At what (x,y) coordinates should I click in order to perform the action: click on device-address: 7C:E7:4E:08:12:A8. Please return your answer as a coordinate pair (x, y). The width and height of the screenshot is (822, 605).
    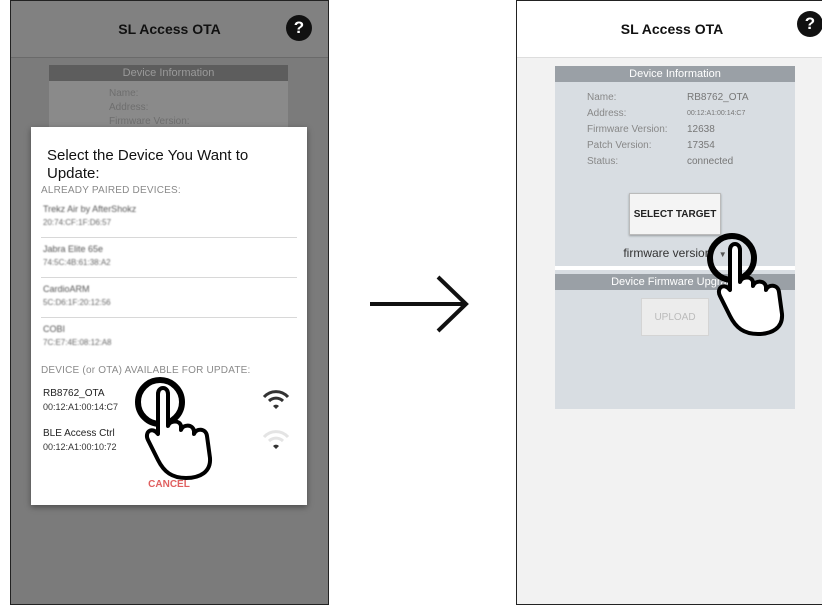
    Looking at the image, I should click on (77, 342).